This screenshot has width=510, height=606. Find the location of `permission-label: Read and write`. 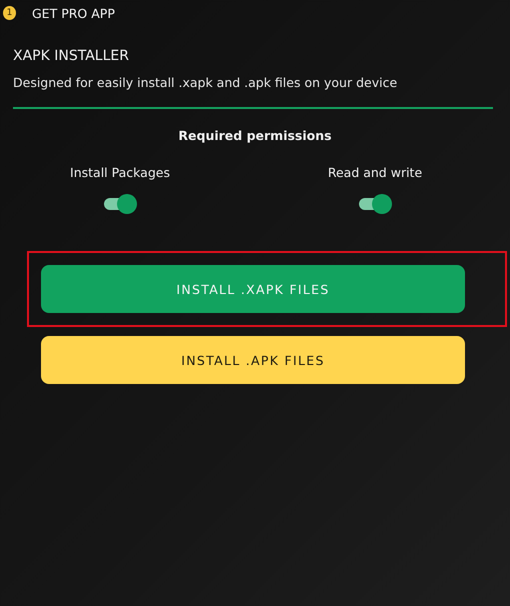

permission-label: Read and write is located at coordinates (375, 172).